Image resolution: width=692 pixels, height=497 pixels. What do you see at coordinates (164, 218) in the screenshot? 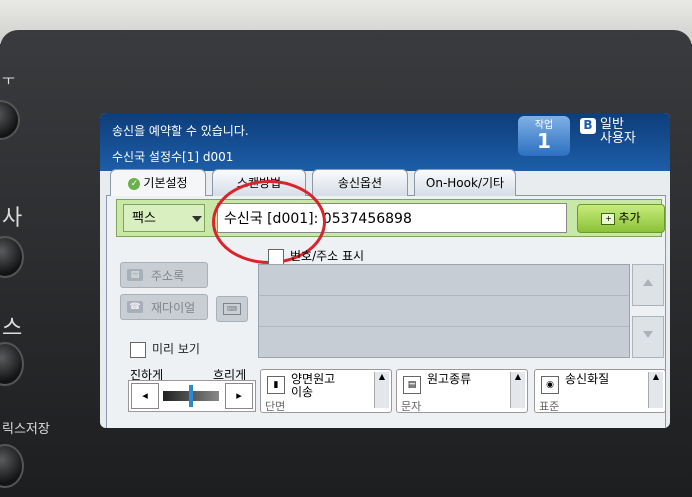
I see `fax-mode-select: 팩스` at bounding box center [164, 218].